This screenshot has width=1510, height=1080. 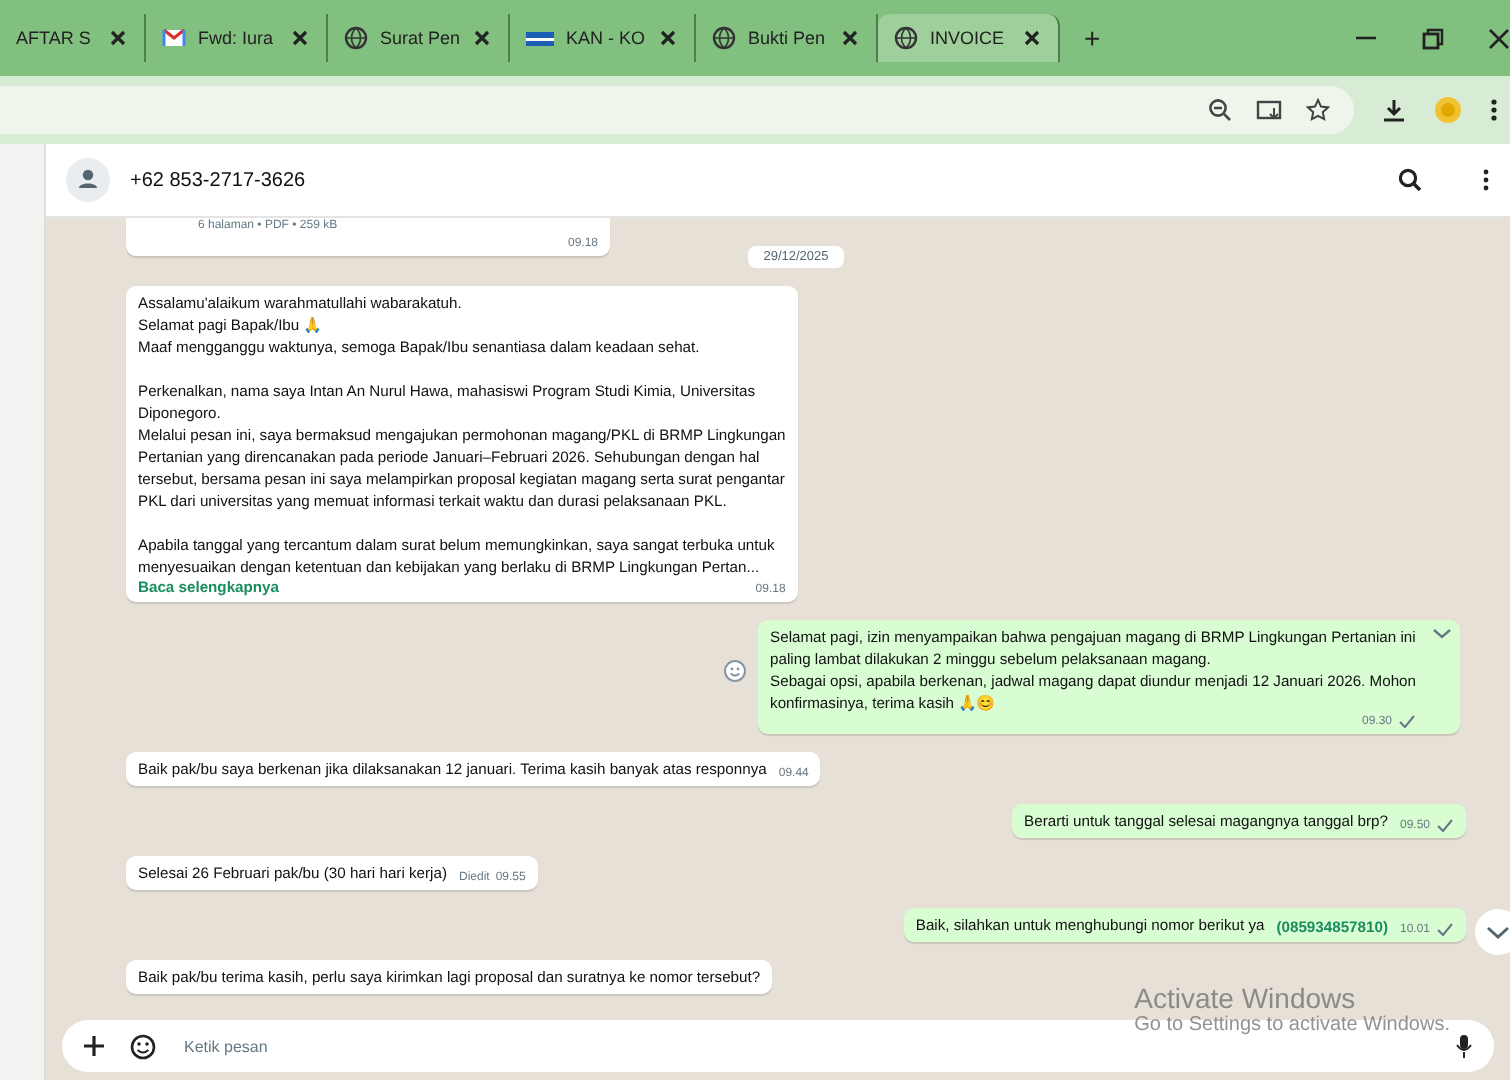 I want to click on chevron-down-icon, so click(x=1442, y=634).